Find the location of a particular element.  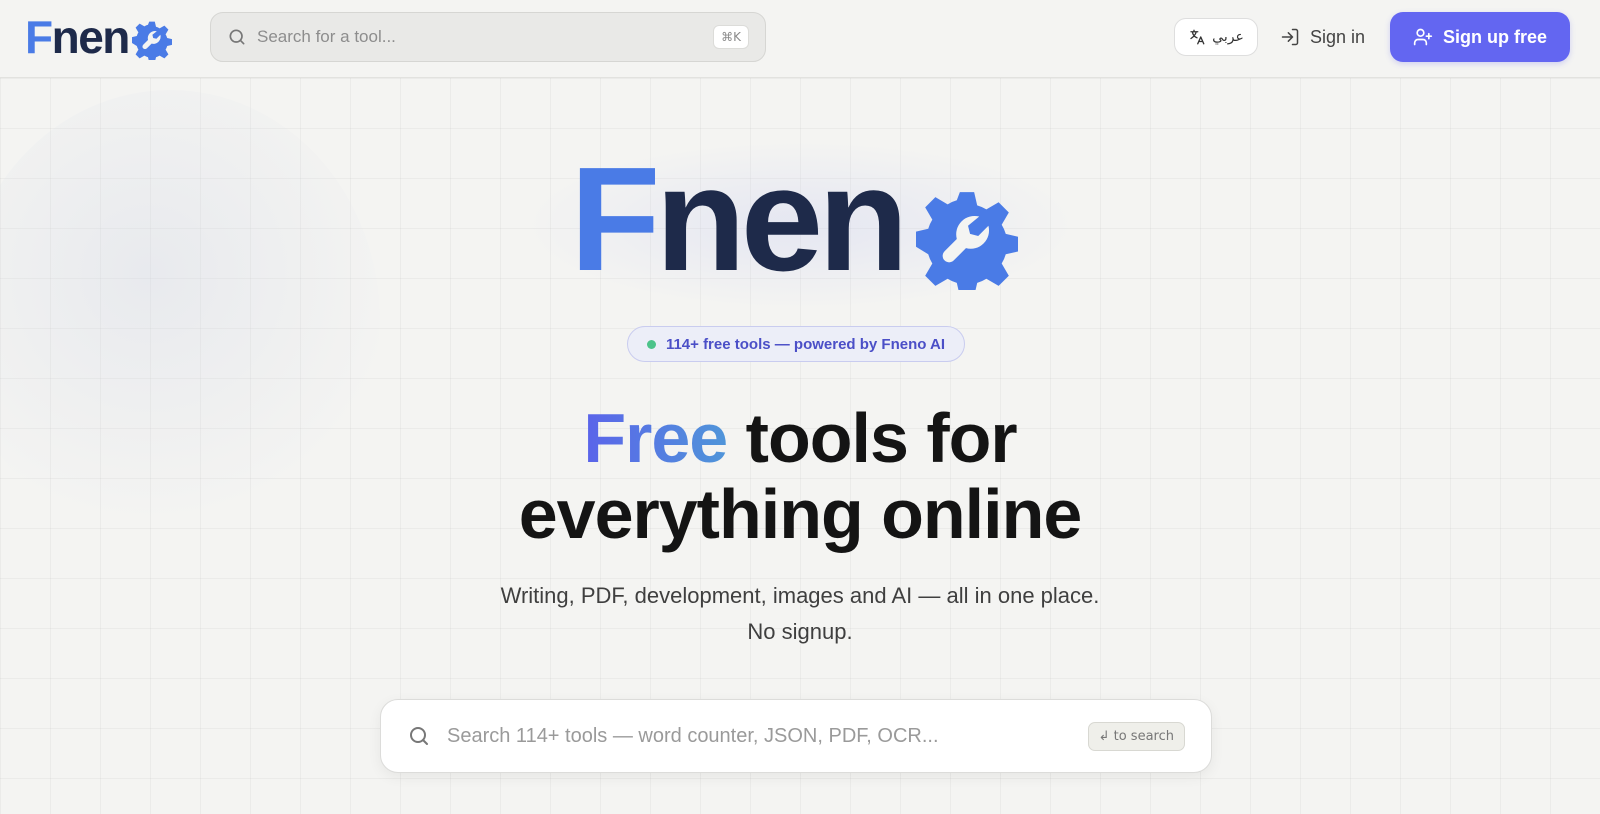

status-dot is located at coordinates (651, 344).